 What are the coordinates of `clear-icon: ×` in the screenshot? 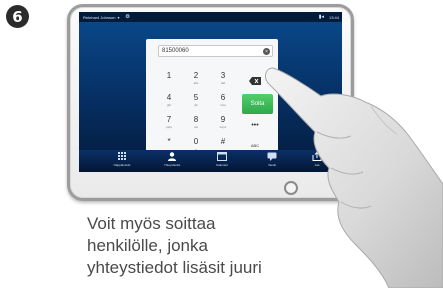 It's located at (266, 51).